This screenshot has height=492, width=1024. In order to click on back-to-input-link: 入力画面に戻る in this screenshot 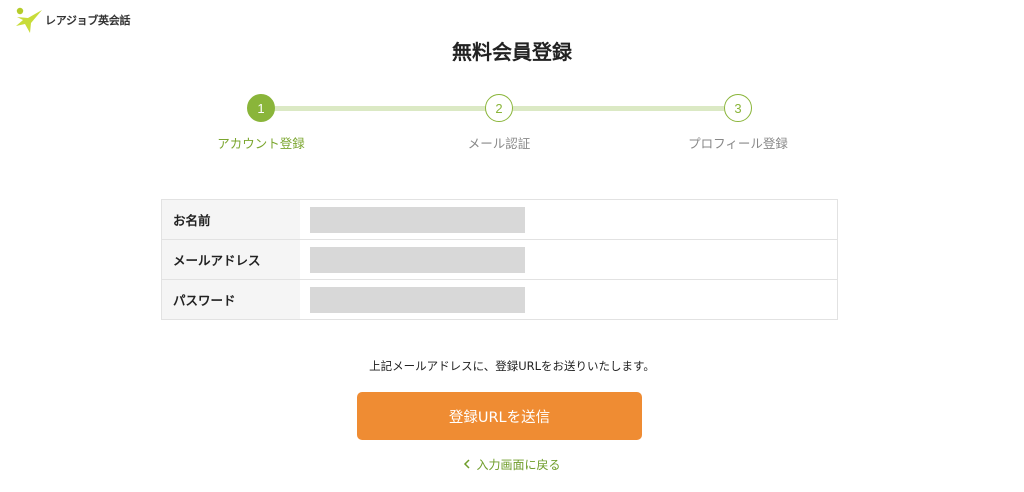, I will do `click(512, 464)`.